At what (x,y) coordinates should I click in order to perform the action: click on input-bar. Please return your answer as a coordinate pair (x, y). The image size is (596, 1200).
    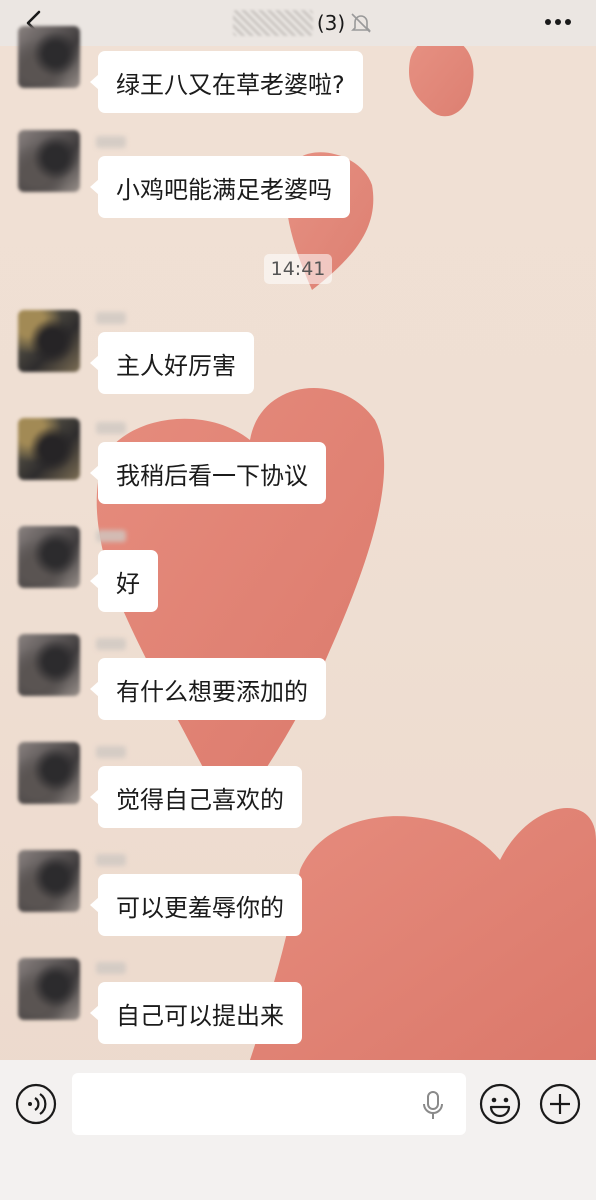
    Looking at the image, I should click on (298, 1130).